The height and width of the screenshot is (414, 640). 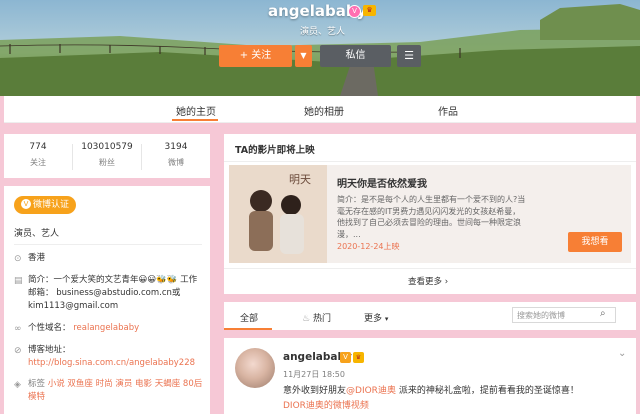 I want to click on domain-label: 个性域名：, so click(x=49, y=328).